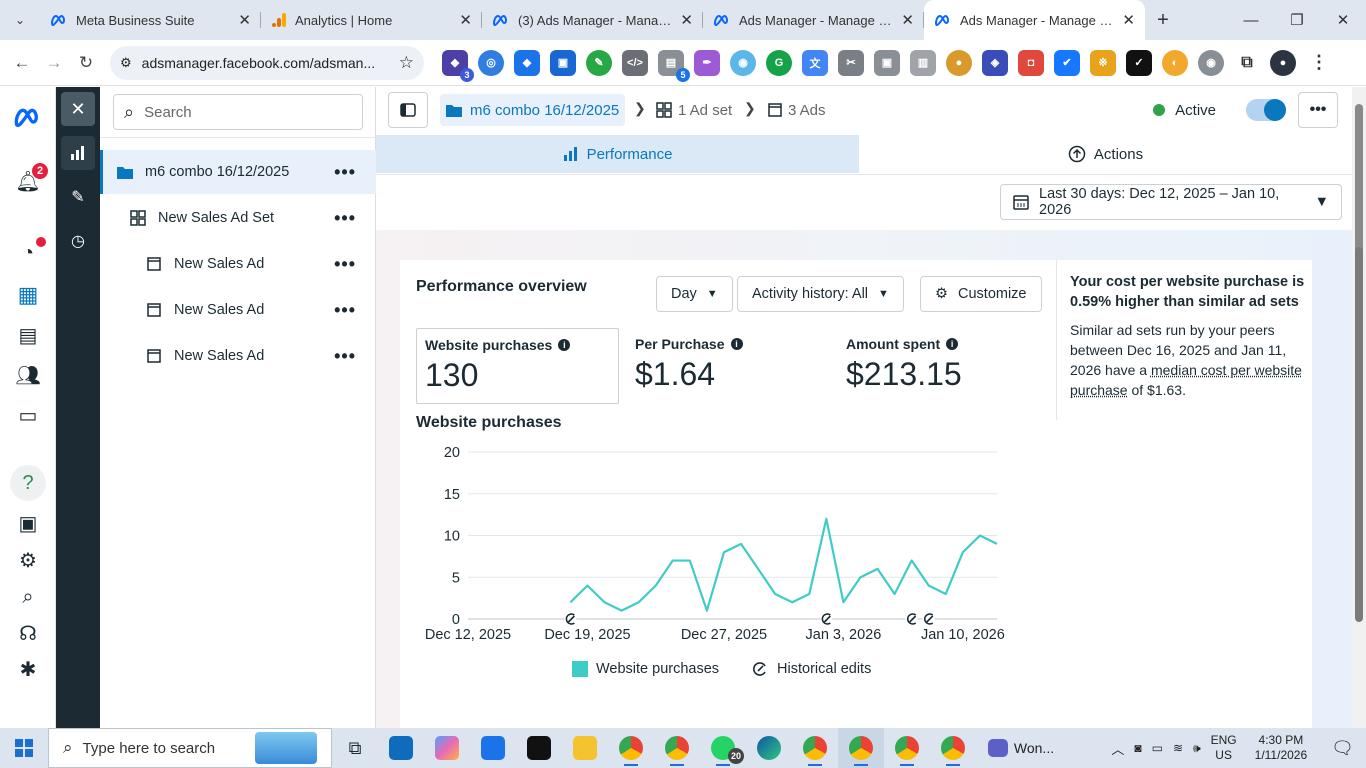 The height and width of the screenshot is (768, 1366). I want to click on pages-icon: ▣, so click(28, 523).